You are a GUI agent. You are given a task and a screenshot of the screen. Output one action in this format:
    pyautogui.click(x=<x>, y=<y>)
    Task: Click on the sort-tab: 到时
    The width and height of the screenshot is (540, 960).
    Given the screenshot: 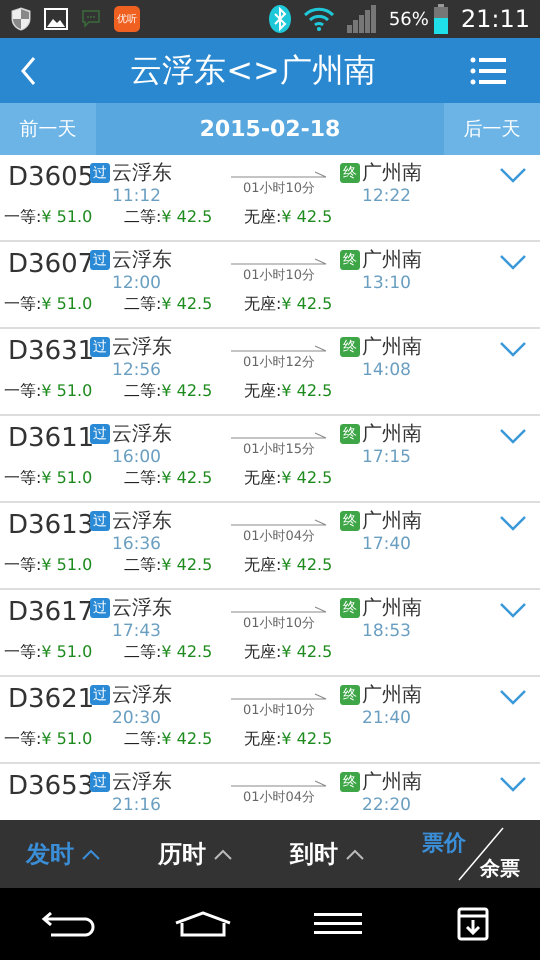 What is the action you would take?
    pyautogui.click(x=356, y=854)
    